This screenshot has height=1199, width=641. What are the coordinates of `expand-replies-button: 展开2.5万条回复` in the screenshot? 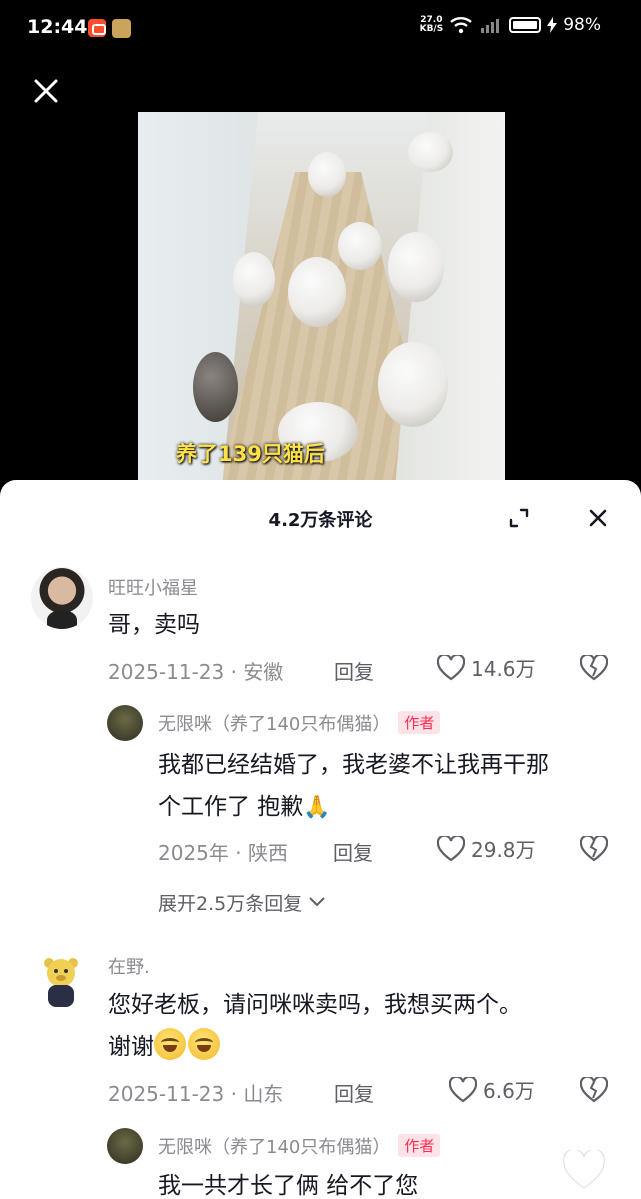 It's located at (242, 902).